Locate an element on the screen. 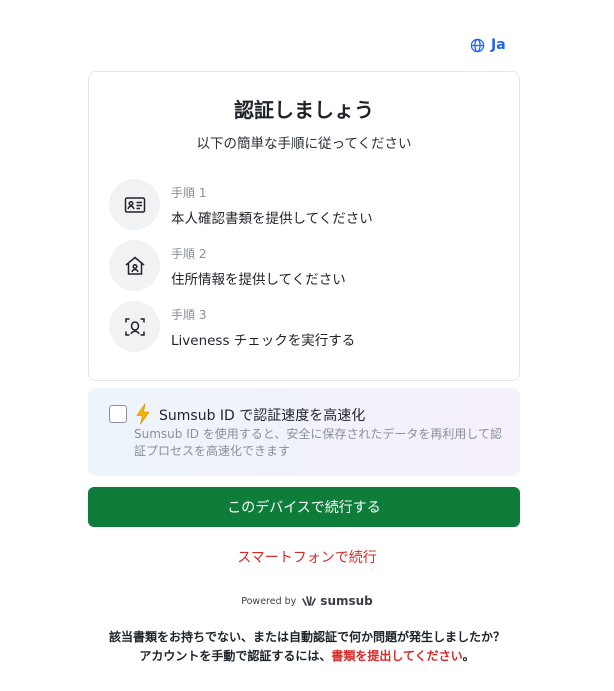 The width and height of the screenshot is (614, 691). step-item-3: 手順 3 Liveness チェックを実行する is located at coordinates (304, 327).